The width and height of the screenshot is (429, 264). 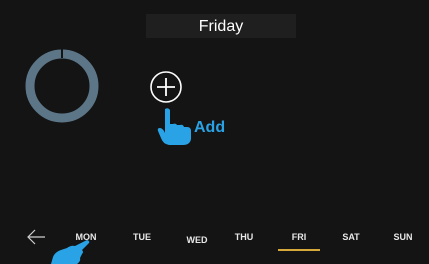 I want to click on tab-sat: SAT, so click(x=351, y=239).